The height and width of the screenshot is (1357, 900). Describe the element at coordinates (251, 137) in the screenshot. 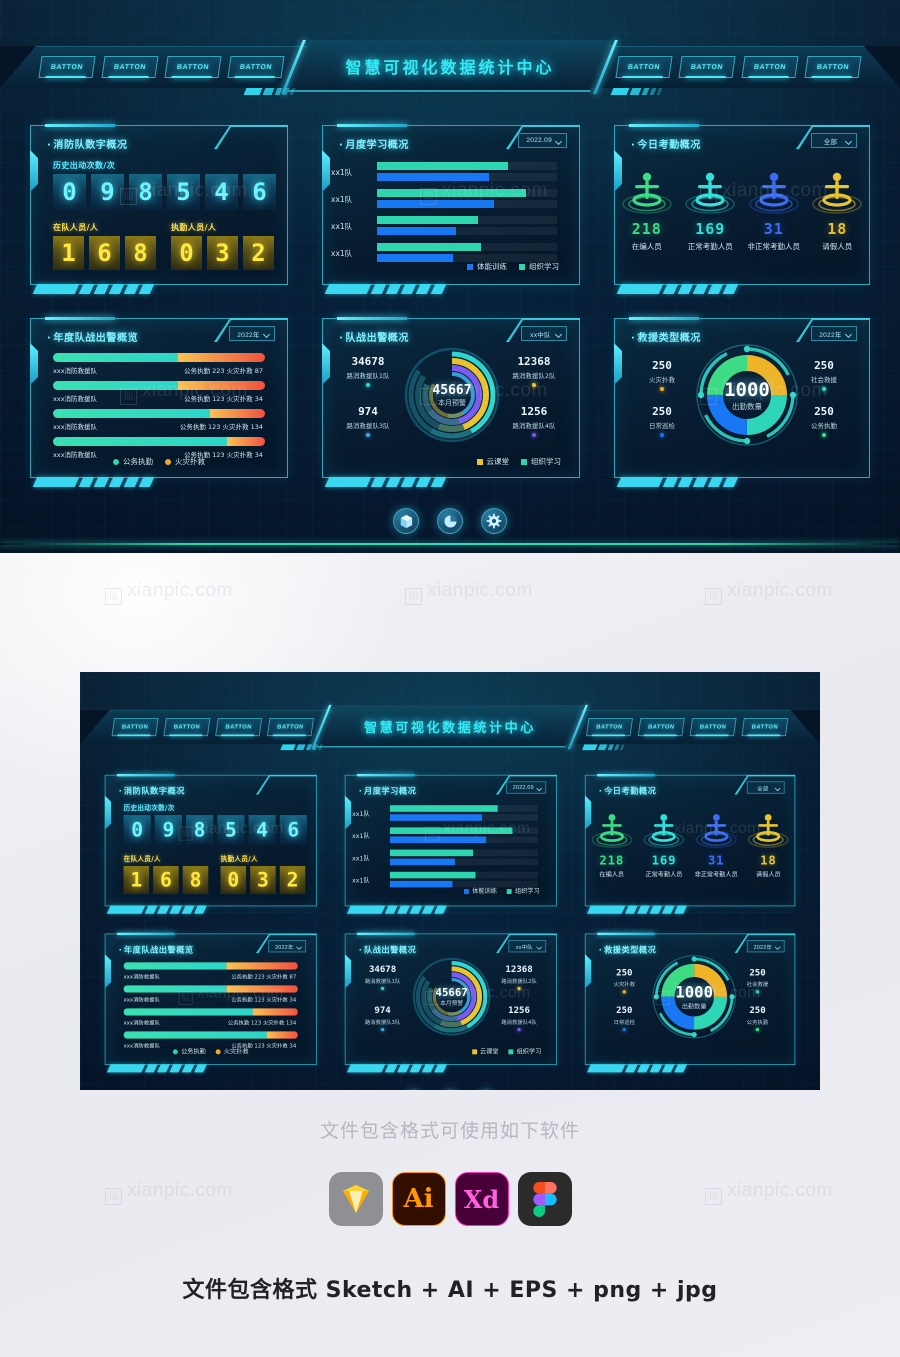

I see `panel-corner-notch` at that location.